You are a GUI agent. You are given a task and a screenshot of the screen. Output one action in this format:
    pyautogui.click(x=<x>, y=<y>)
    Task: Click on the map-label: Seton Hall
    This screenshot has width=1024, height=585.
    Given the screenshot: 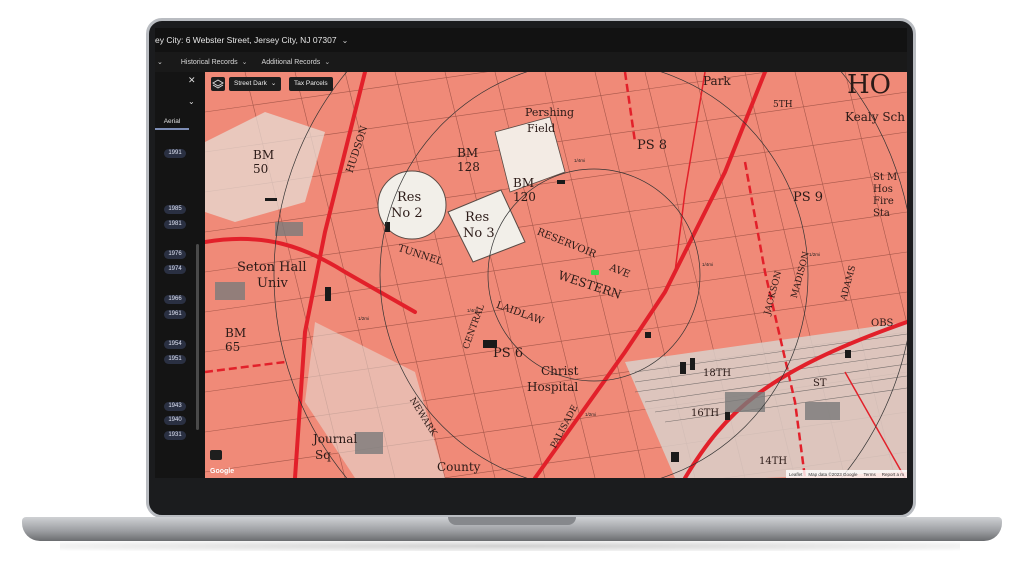 What is the action you would take?
    pyautogui.click(x=272, y=267)
    